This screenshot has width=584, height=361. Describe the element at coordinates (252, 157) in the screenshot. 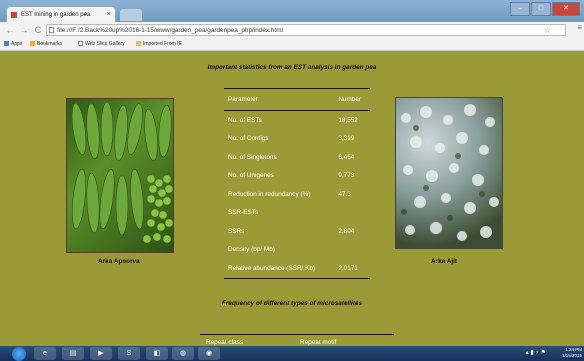

I see `table-cell: No. of Singletons` at that location.